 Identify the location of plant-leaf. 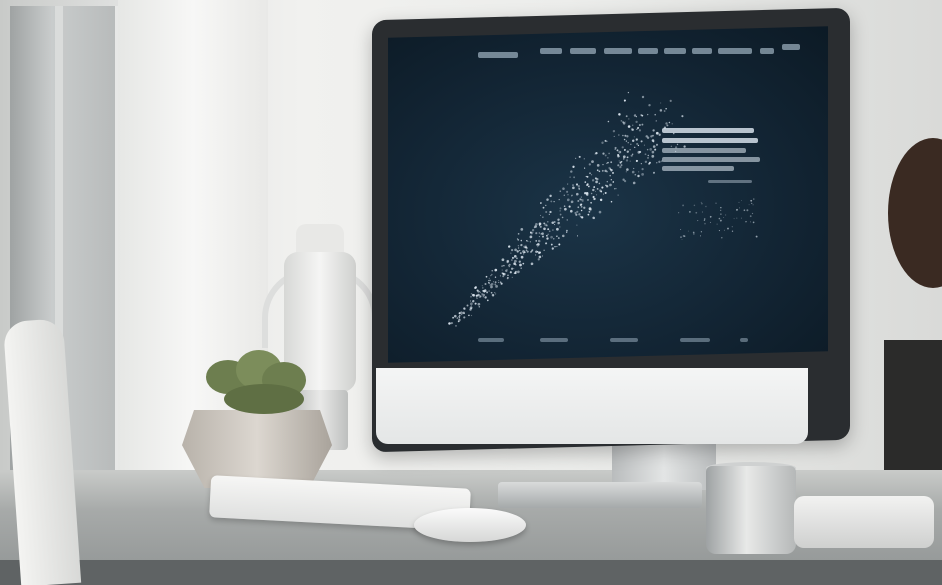
(264, 399).